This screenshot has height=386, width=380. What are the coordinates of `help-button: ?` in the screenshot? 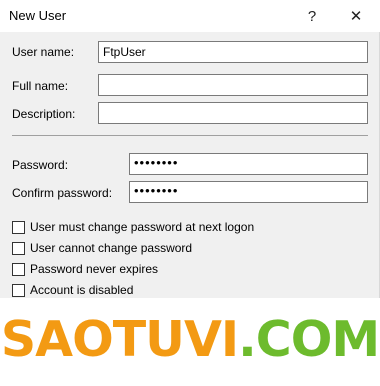 It's located at (312, 16).